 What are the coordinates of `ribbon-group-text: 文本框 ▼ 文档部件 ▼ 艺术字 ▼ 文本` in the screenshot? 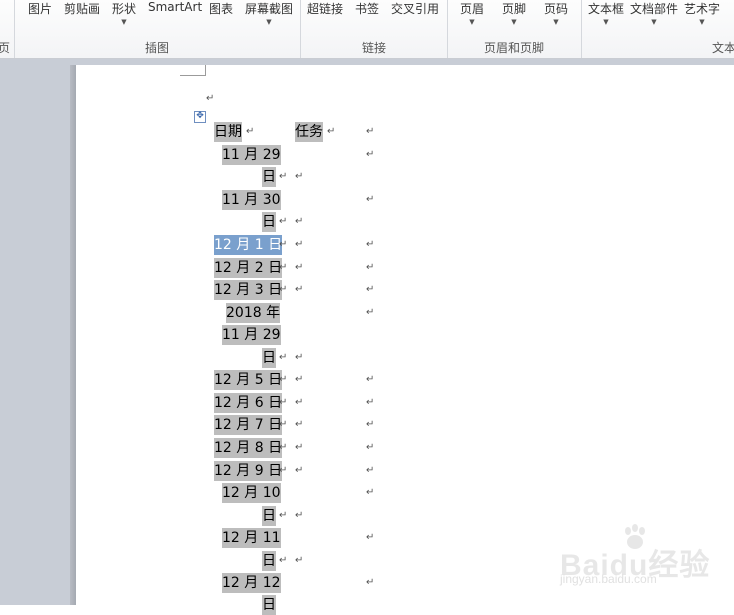 It's located at (658, 29).